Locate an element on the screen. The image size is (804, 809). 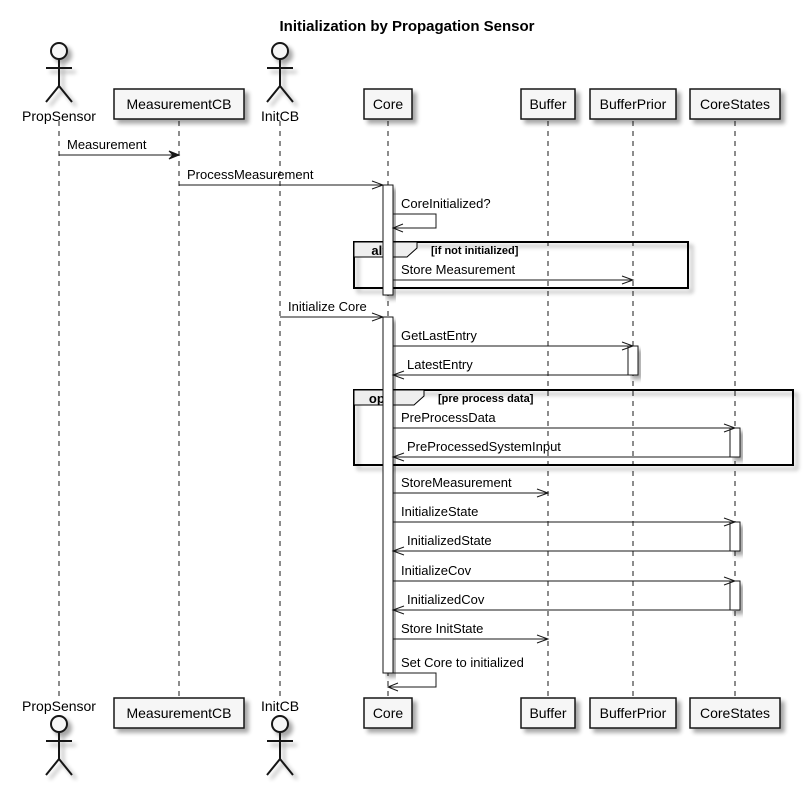
message-line is located at coordinates (412, 680).